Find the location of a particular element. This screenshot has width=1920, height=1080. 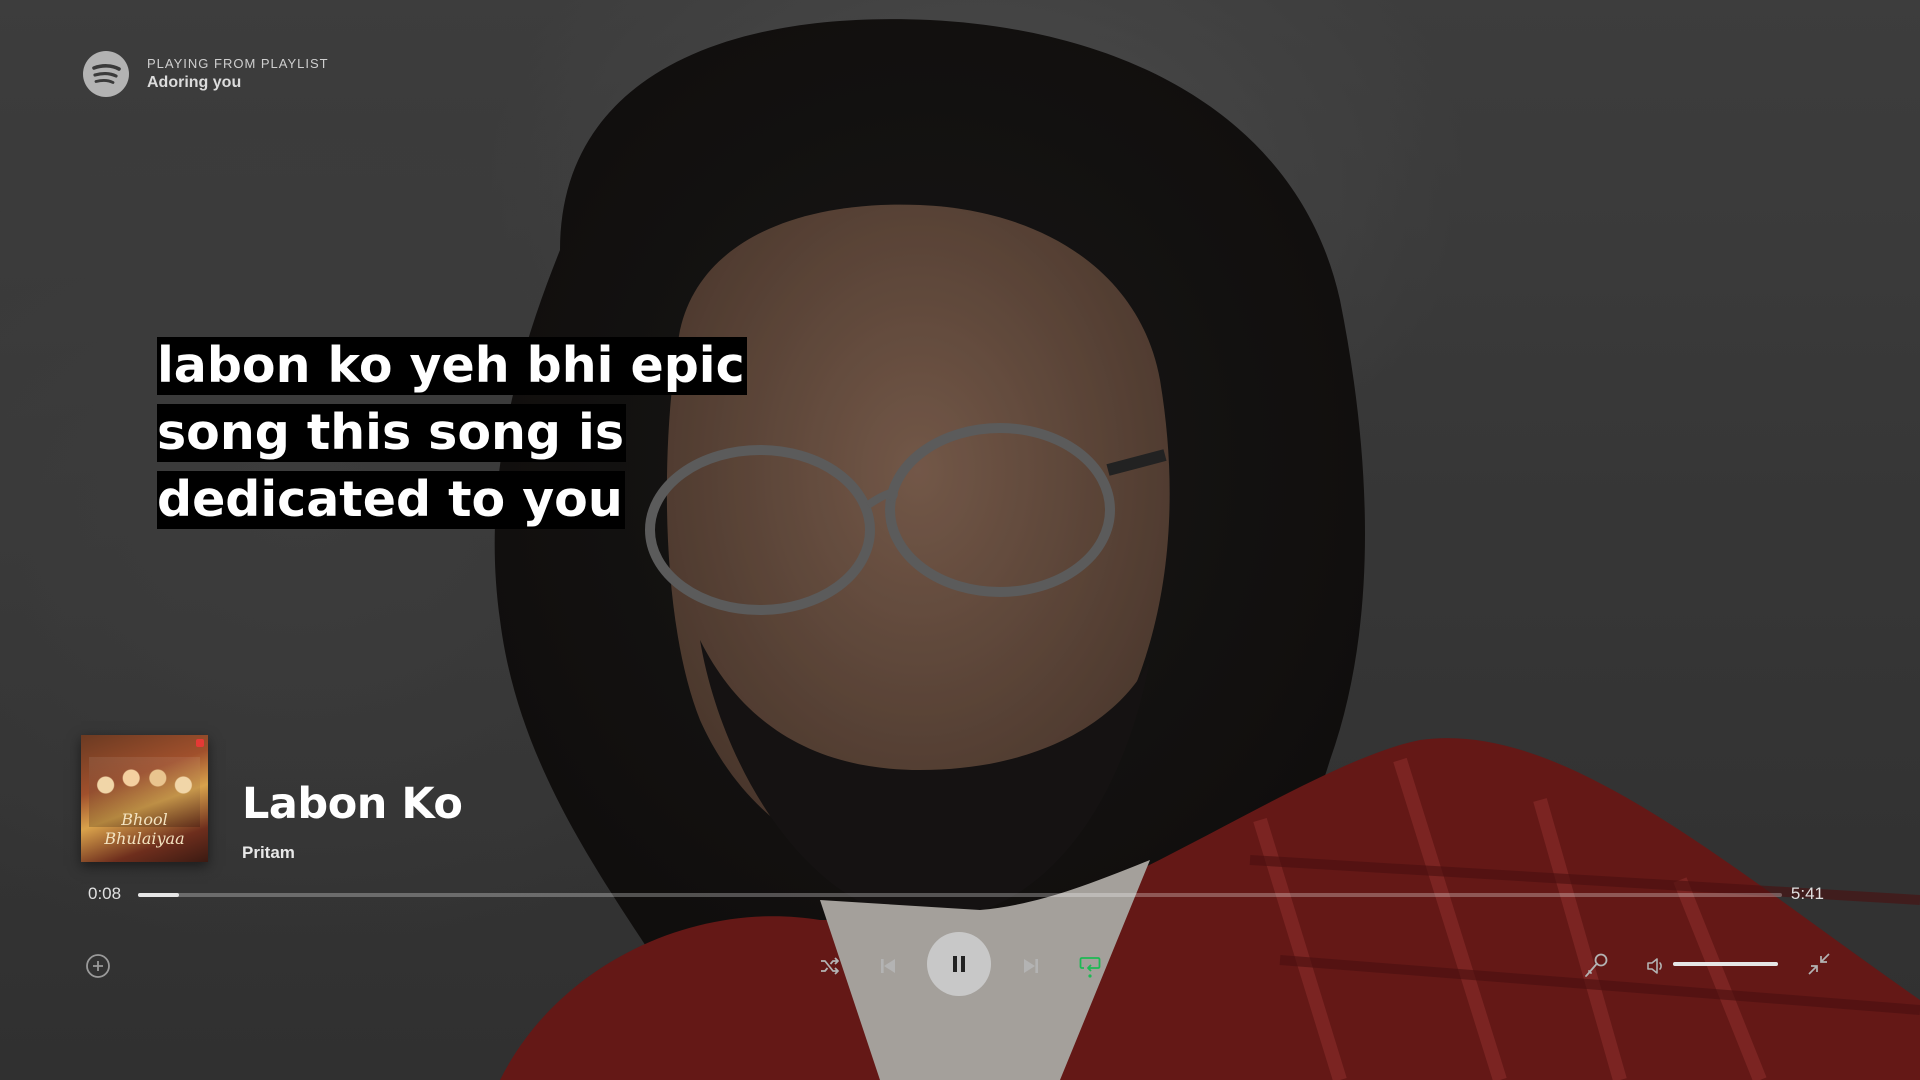

lyric-line: dedicated to you is located at coordinates (391, 500).